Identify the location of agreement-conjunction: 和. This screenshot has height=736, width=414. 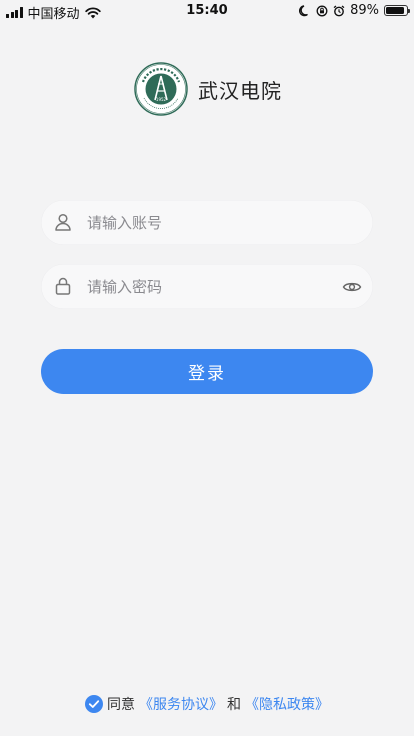
(234, 705).